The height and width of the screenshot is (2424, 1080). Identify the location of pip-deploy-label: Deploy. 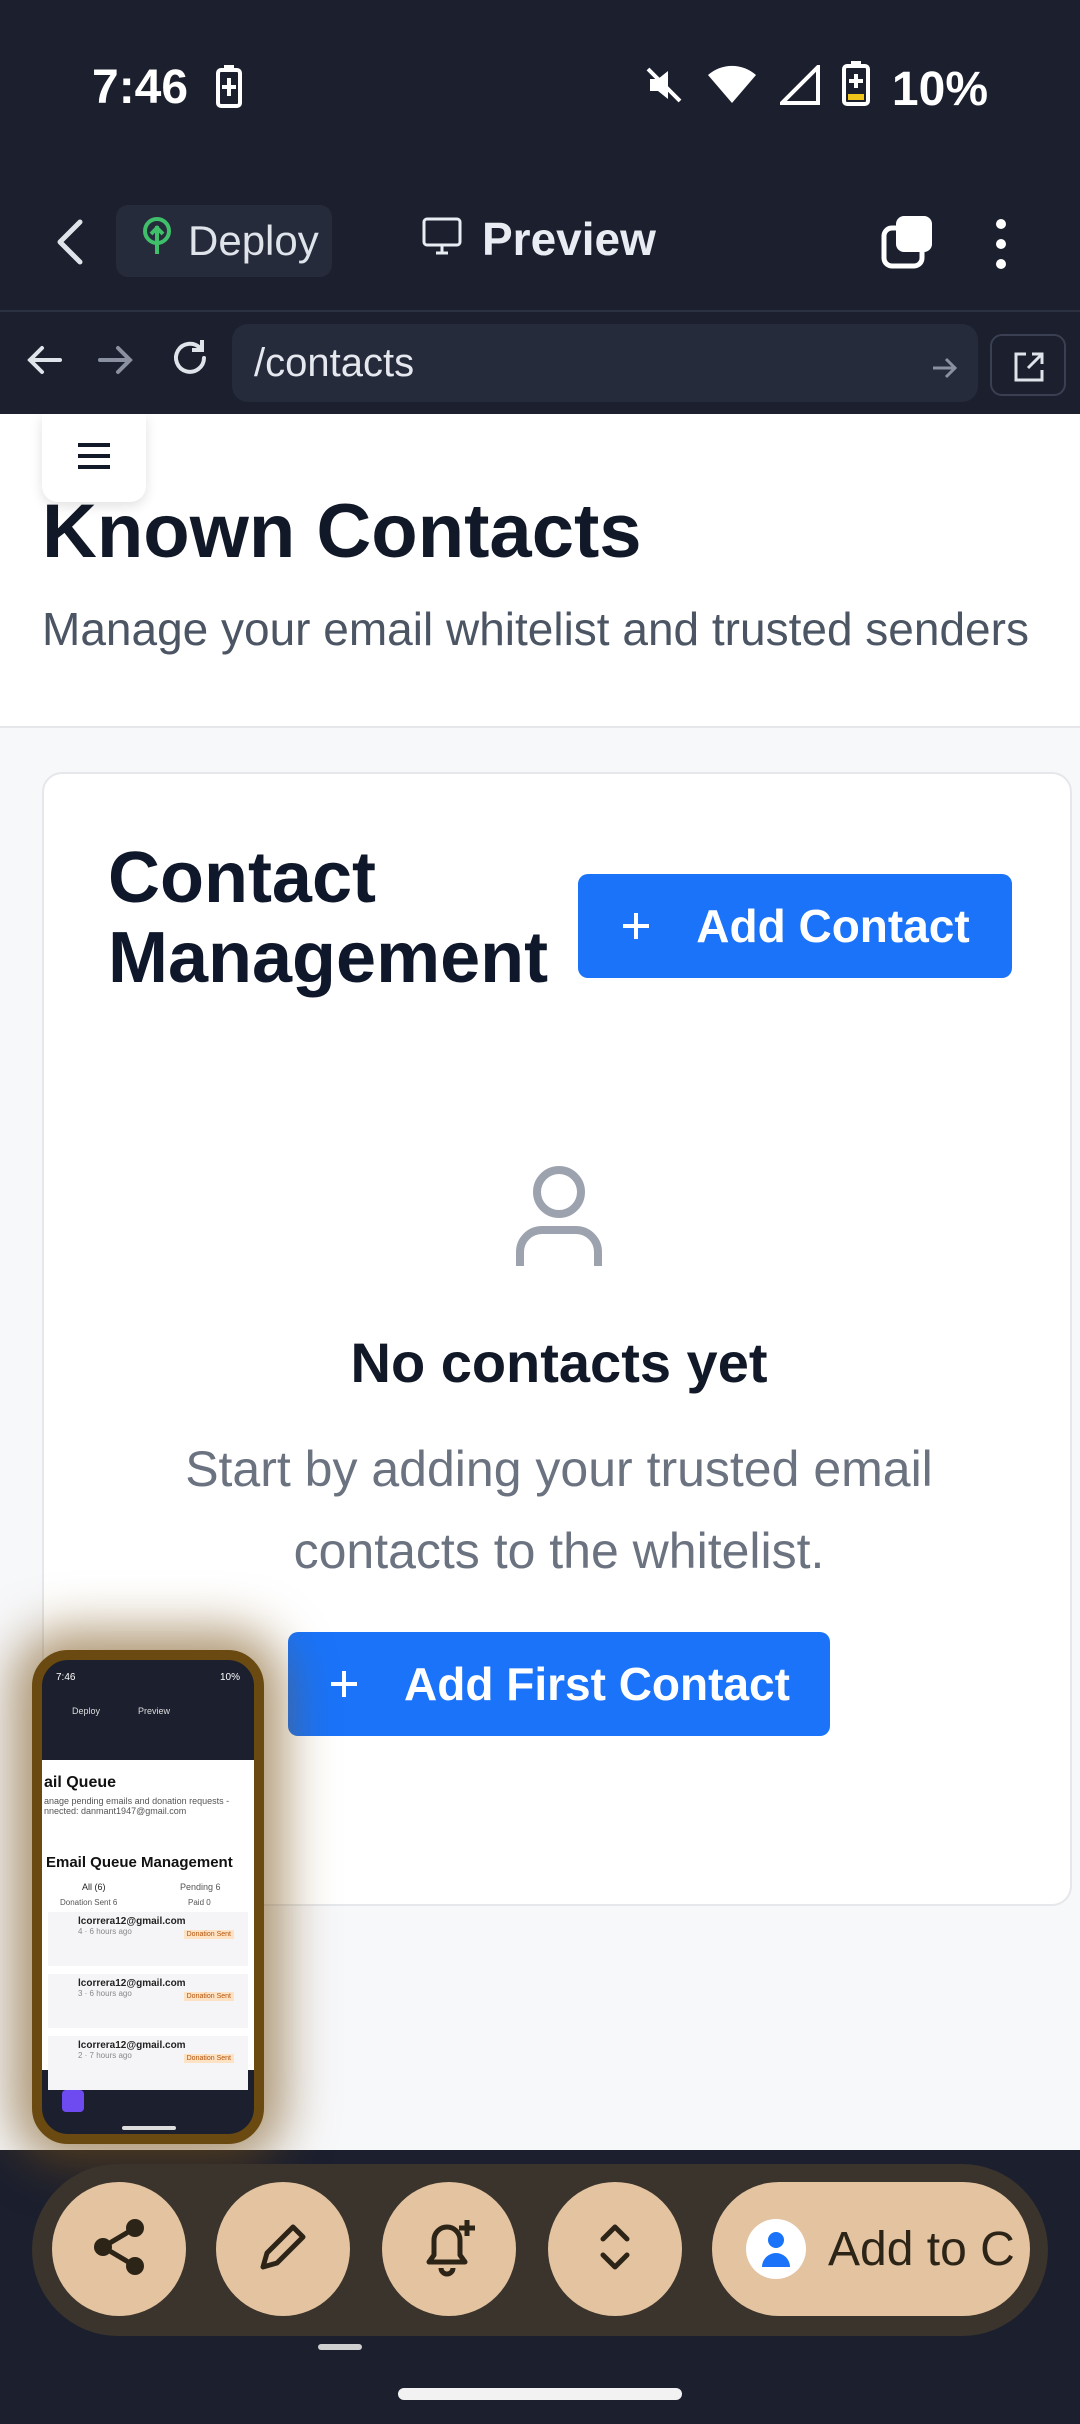
(86, 1711).